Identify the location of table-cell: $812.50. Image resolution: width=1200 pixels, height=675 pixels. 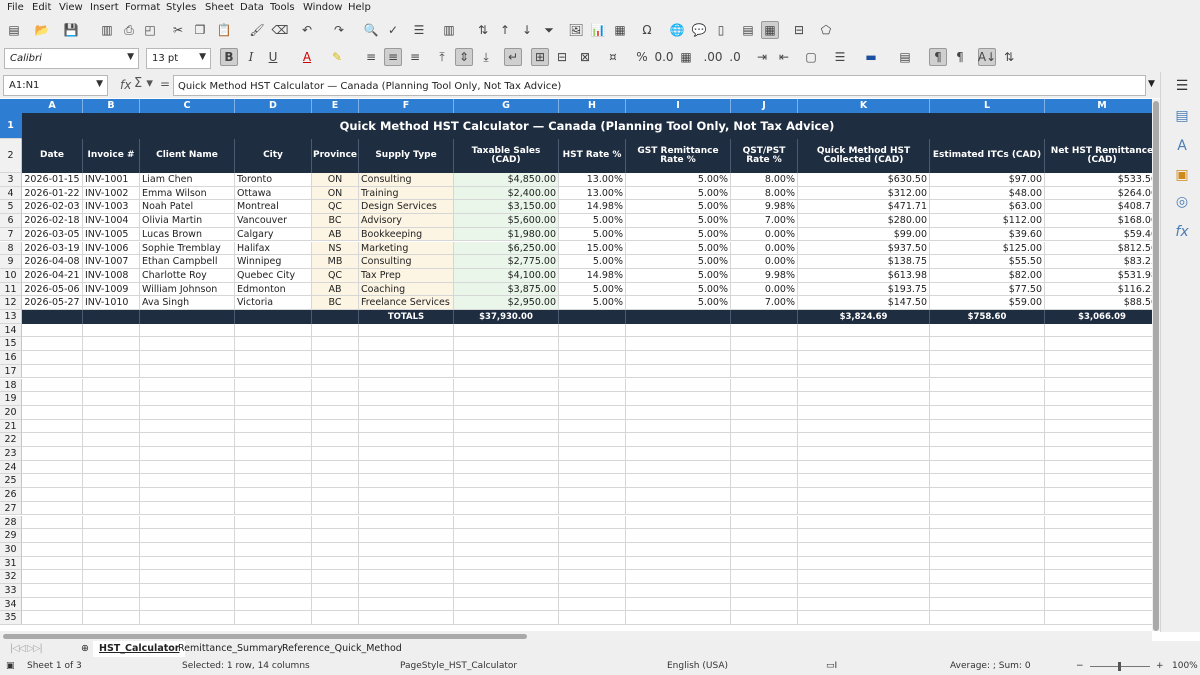
(1098, 248).